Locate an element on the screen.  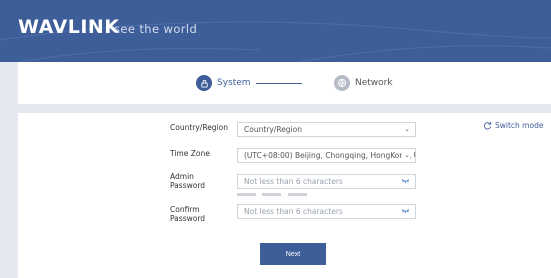
country-label: Country/Region is located at coordinates (199, 127).